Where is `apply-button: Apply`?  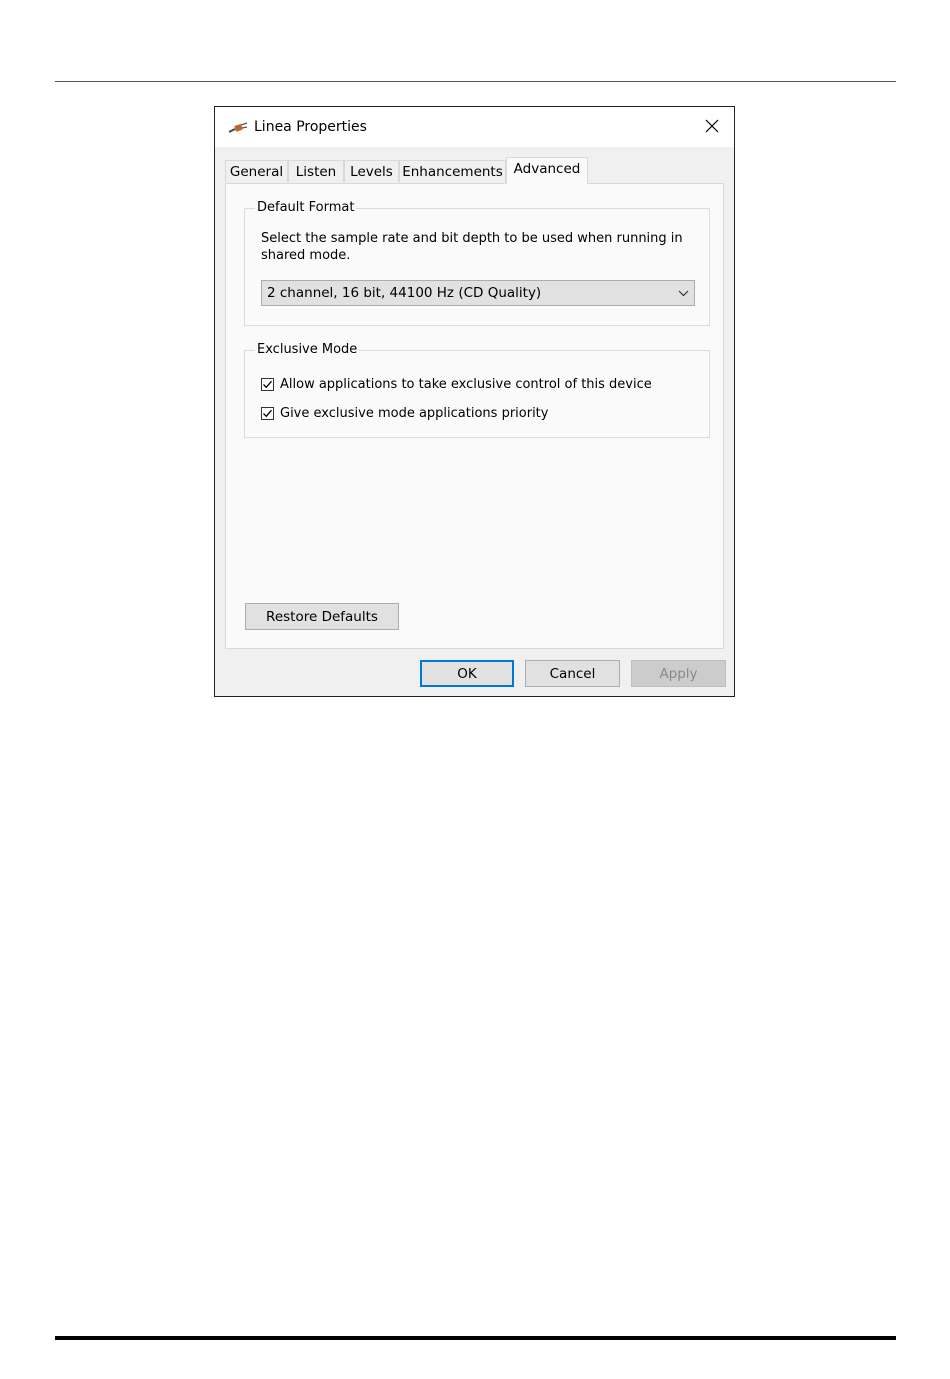 apply-button: Apply is located at coordinates (678, 673).